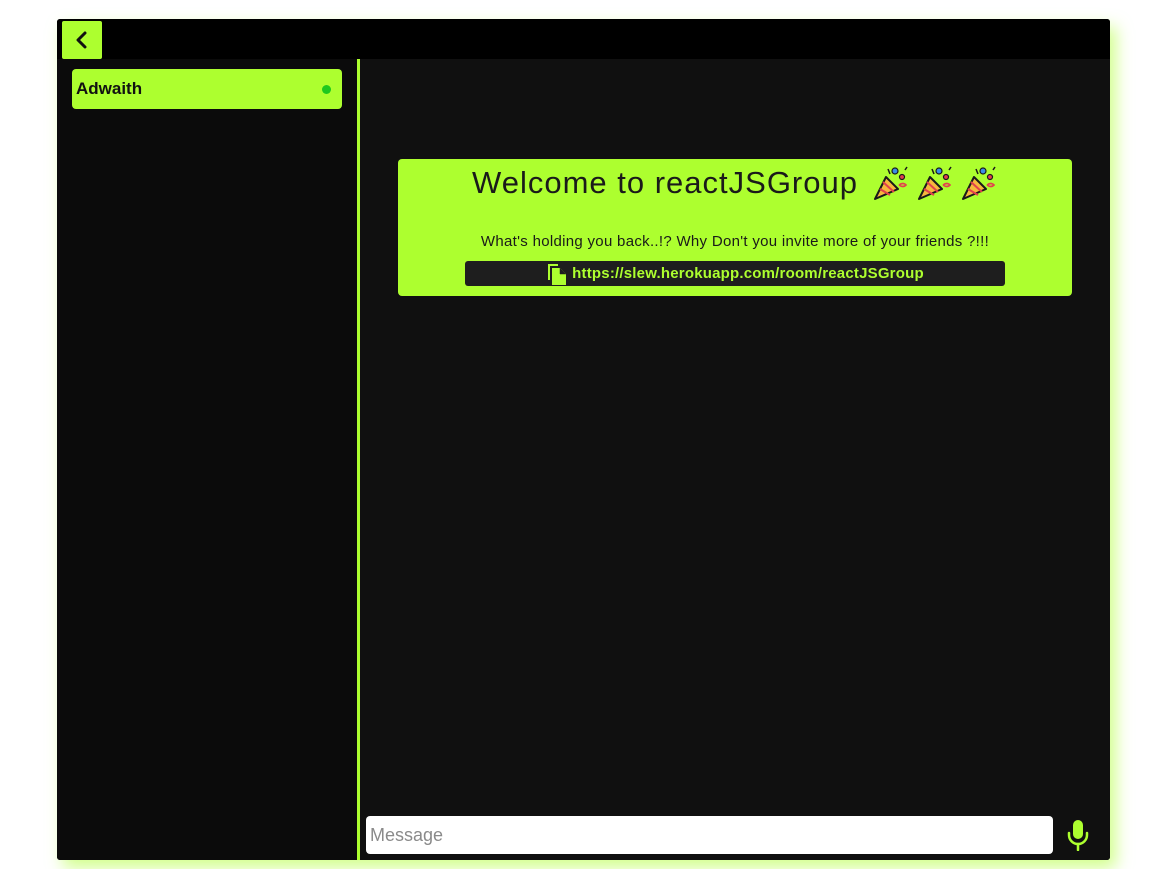 The height and width of the screenshot is (869, 1167). I want to click on microphone-icon, so click(1078, 835).